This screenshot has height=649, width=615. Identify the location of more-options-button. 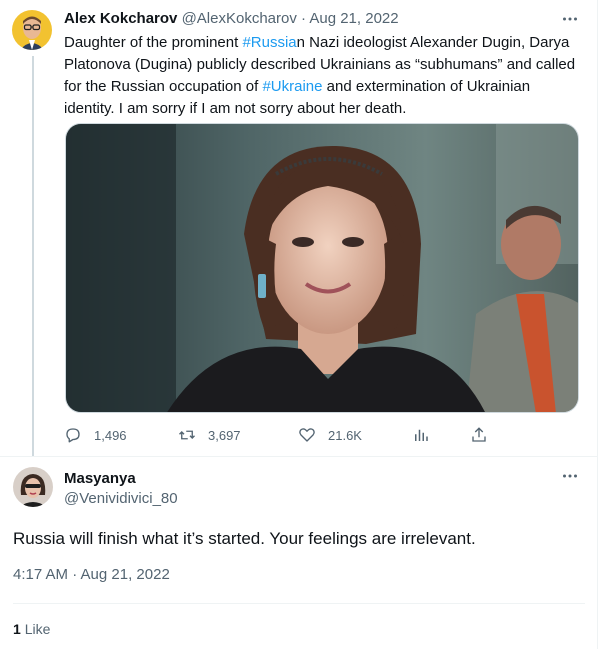
(570, 20).